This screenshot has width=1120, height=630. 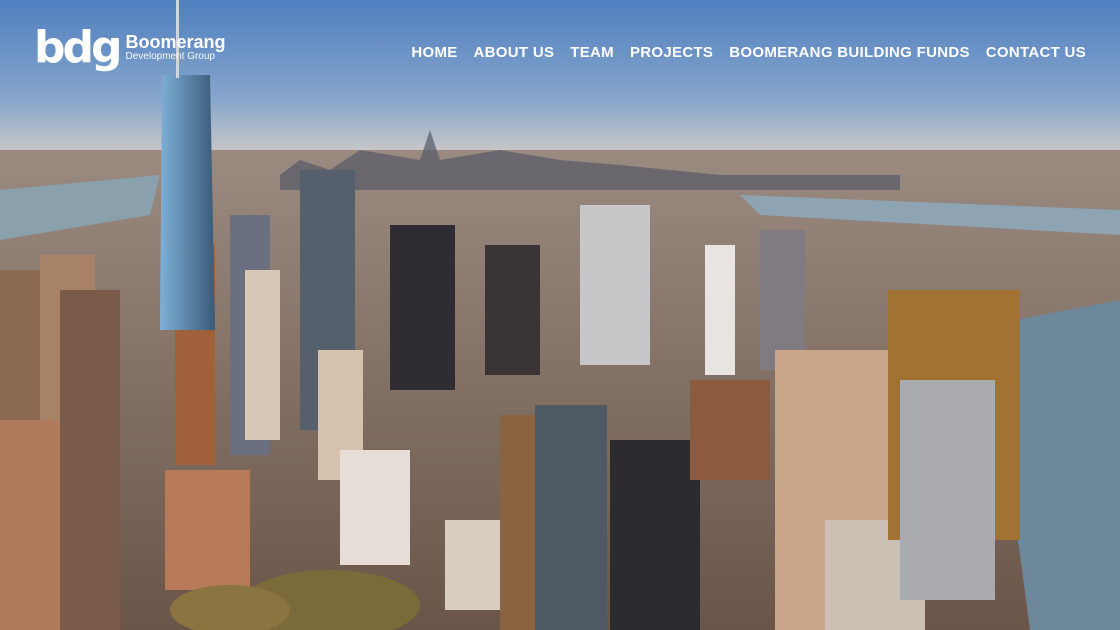 What do you see at coordinates (592, 52) in the screenshot?
I see `nav-team: TEAM` at bounding box center [592, 52].